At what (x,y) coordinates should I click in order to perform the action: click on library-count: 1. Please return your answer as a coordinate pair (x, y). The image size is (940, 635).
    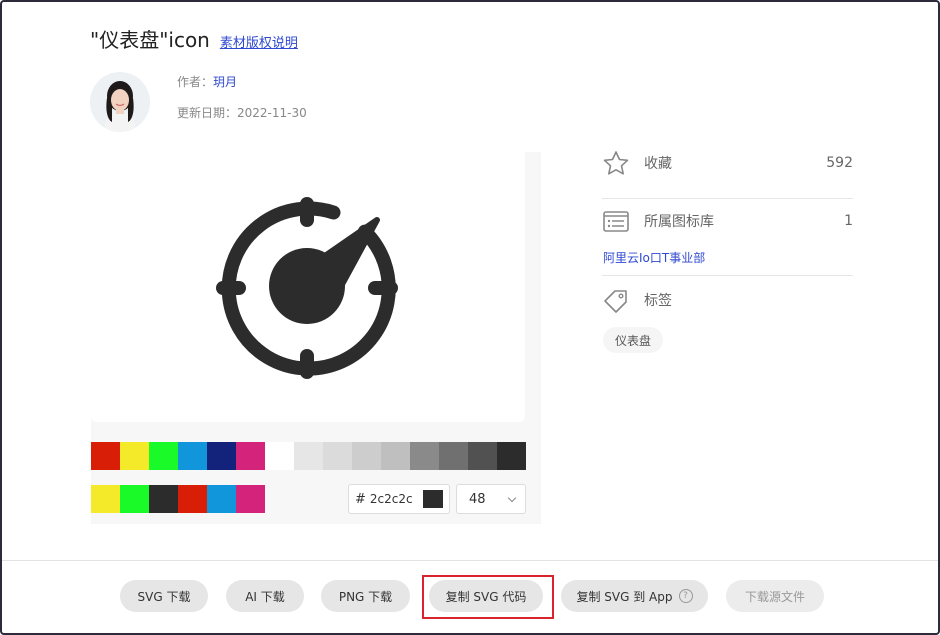
    Looking at the image, I should click on (848, 221).